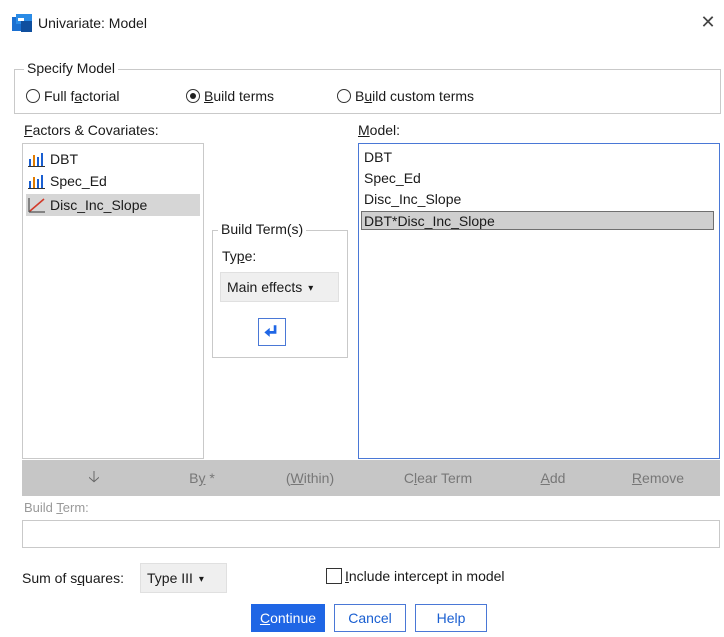 This screenshot has width=724, height=637. What do you see at coordinates (71, 68) in the screenshot?
I see `specify-model-legend: Specify Model` at bounding box center [71, 68].